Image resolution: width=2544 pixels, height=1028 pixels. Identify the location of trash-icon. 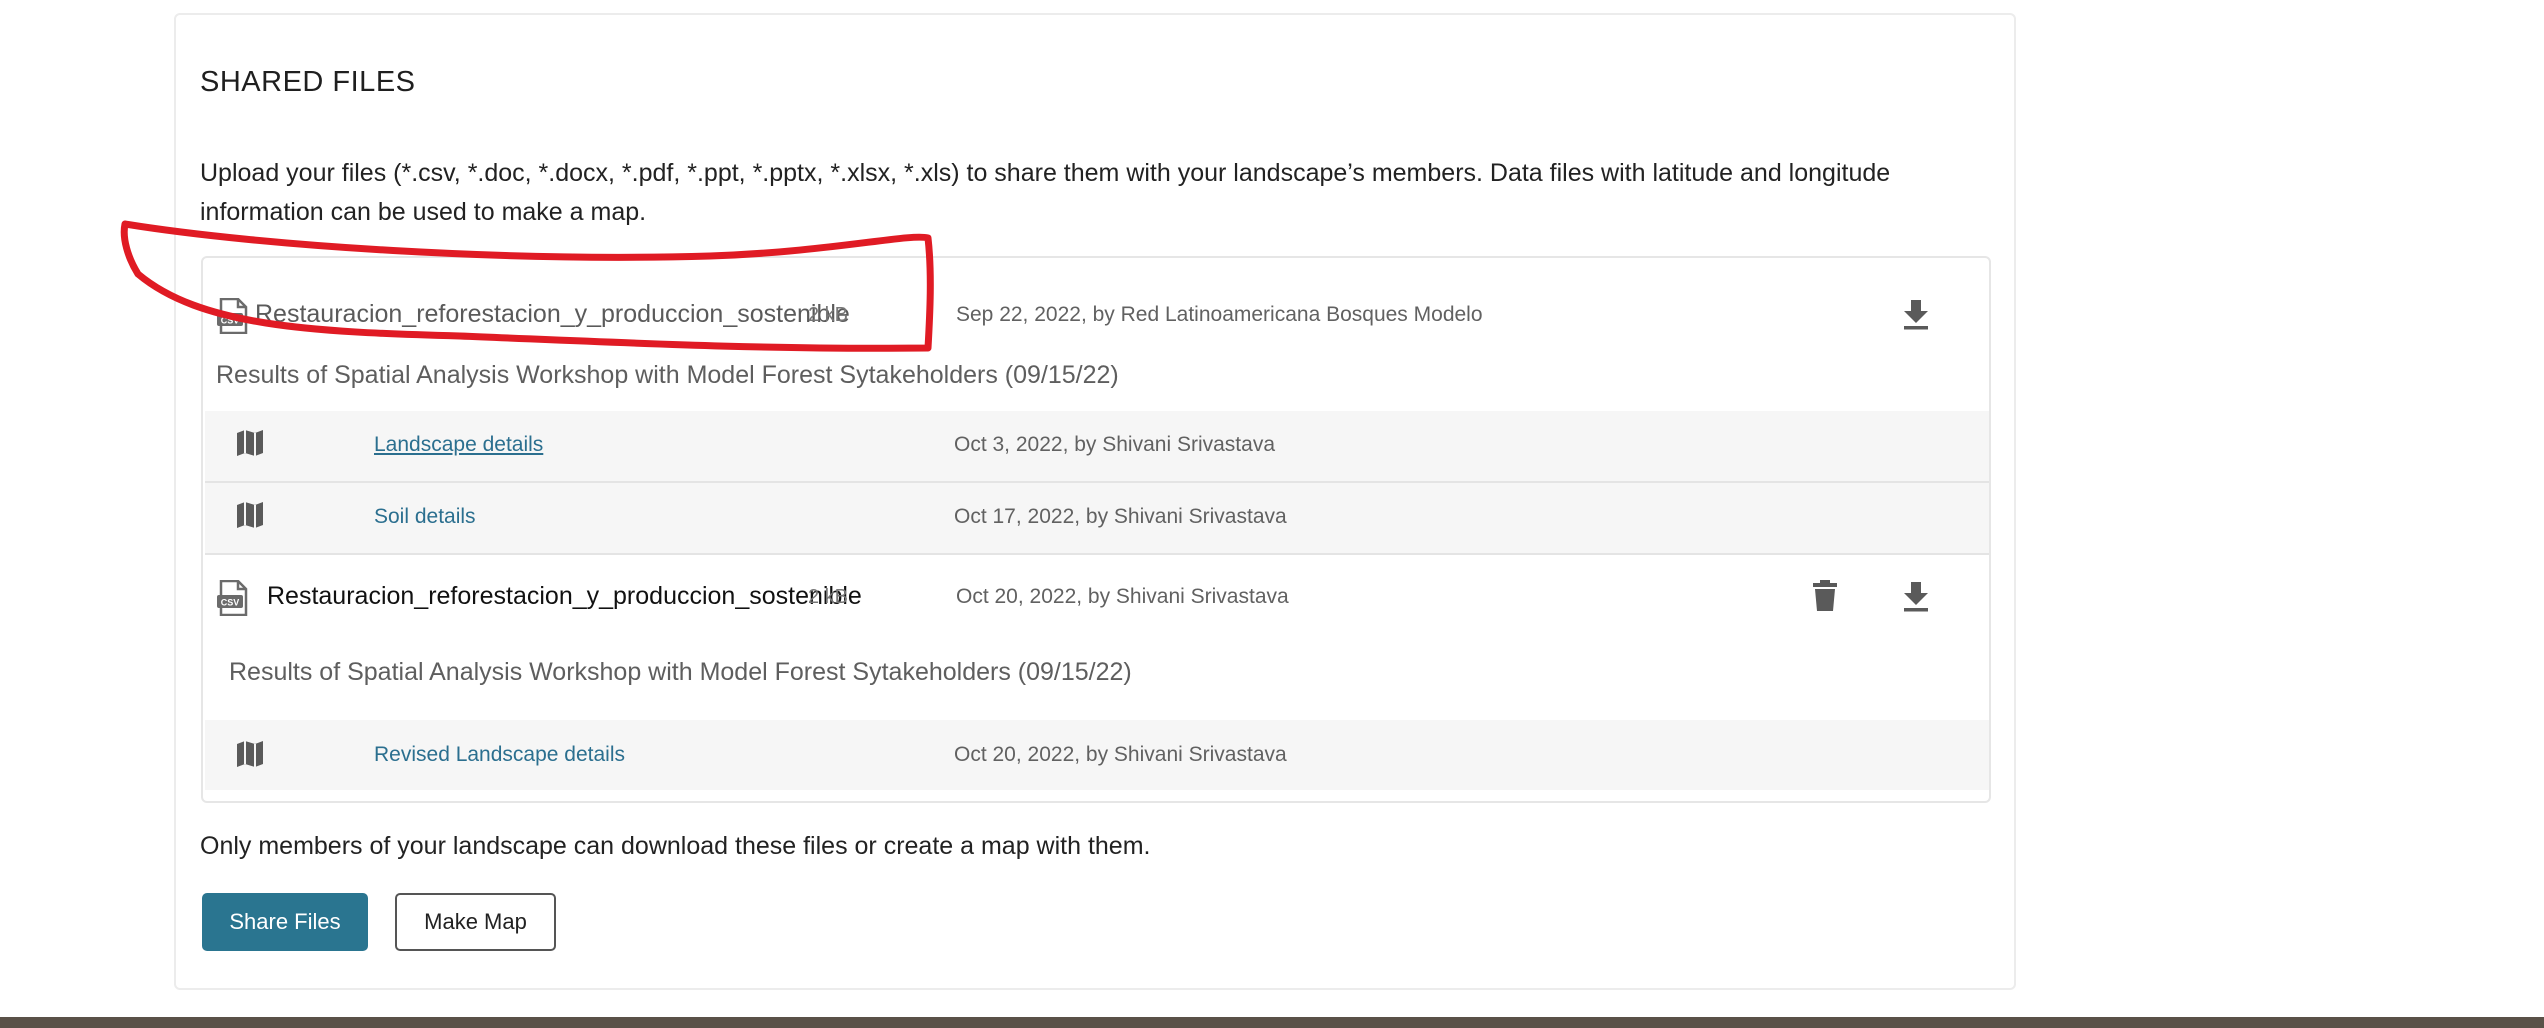
(1825, 596).